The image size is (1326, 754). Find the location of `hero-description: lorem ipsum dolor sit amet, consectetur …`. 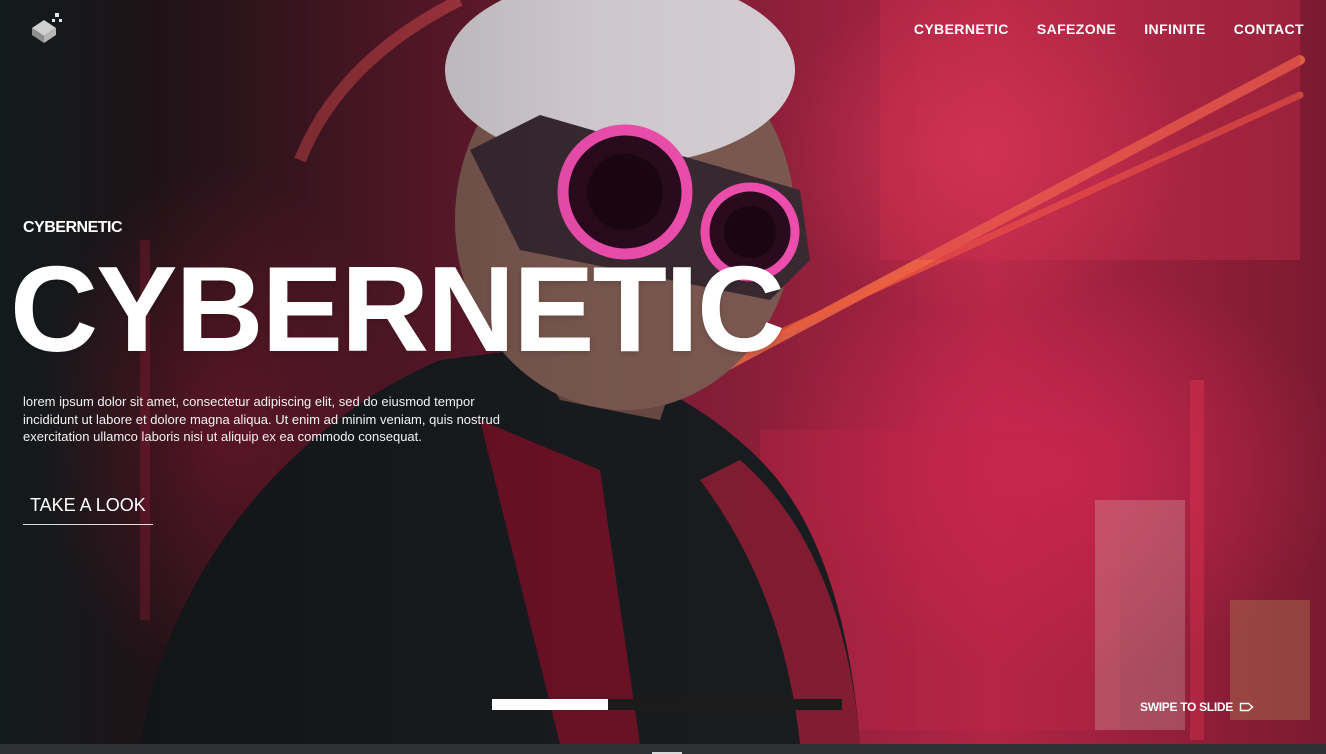

hero-description: lorem ipsum dolor sit amet, consectetur … is located at coordinates (261, 419).